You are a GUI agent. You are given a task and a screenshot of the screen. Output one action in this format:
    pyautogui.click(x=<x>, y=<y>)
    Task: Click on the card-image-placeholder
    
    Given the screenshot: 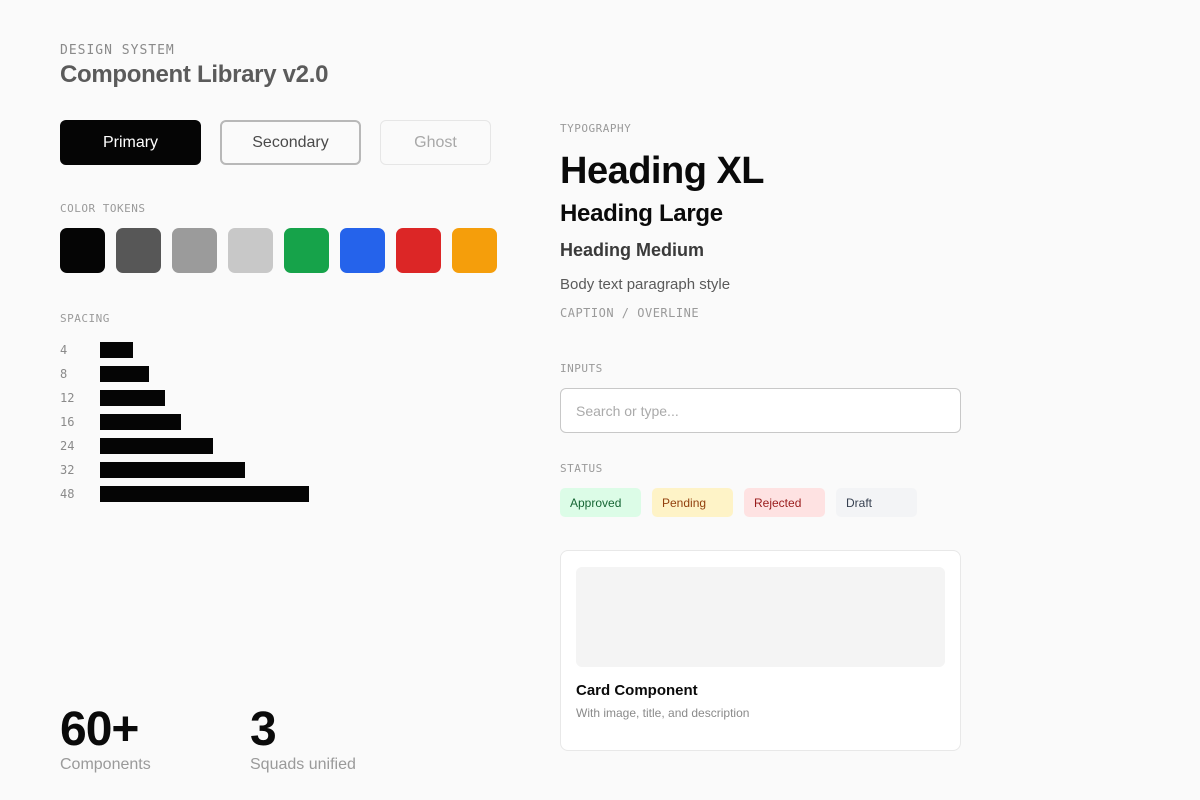 What is the action you would take?
    pyautogui.click(x=760, y=617)
    